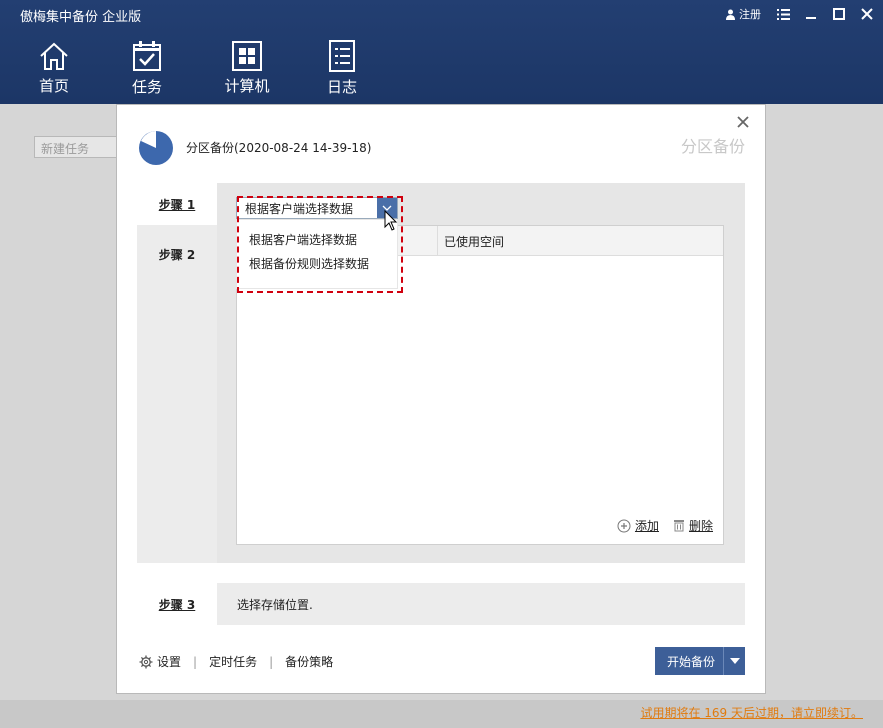  Describe the element at coordinates (279, 148) in the screenshot. I see `task-name: 分区备份(2020-08-24 14-39-18)` at that location.